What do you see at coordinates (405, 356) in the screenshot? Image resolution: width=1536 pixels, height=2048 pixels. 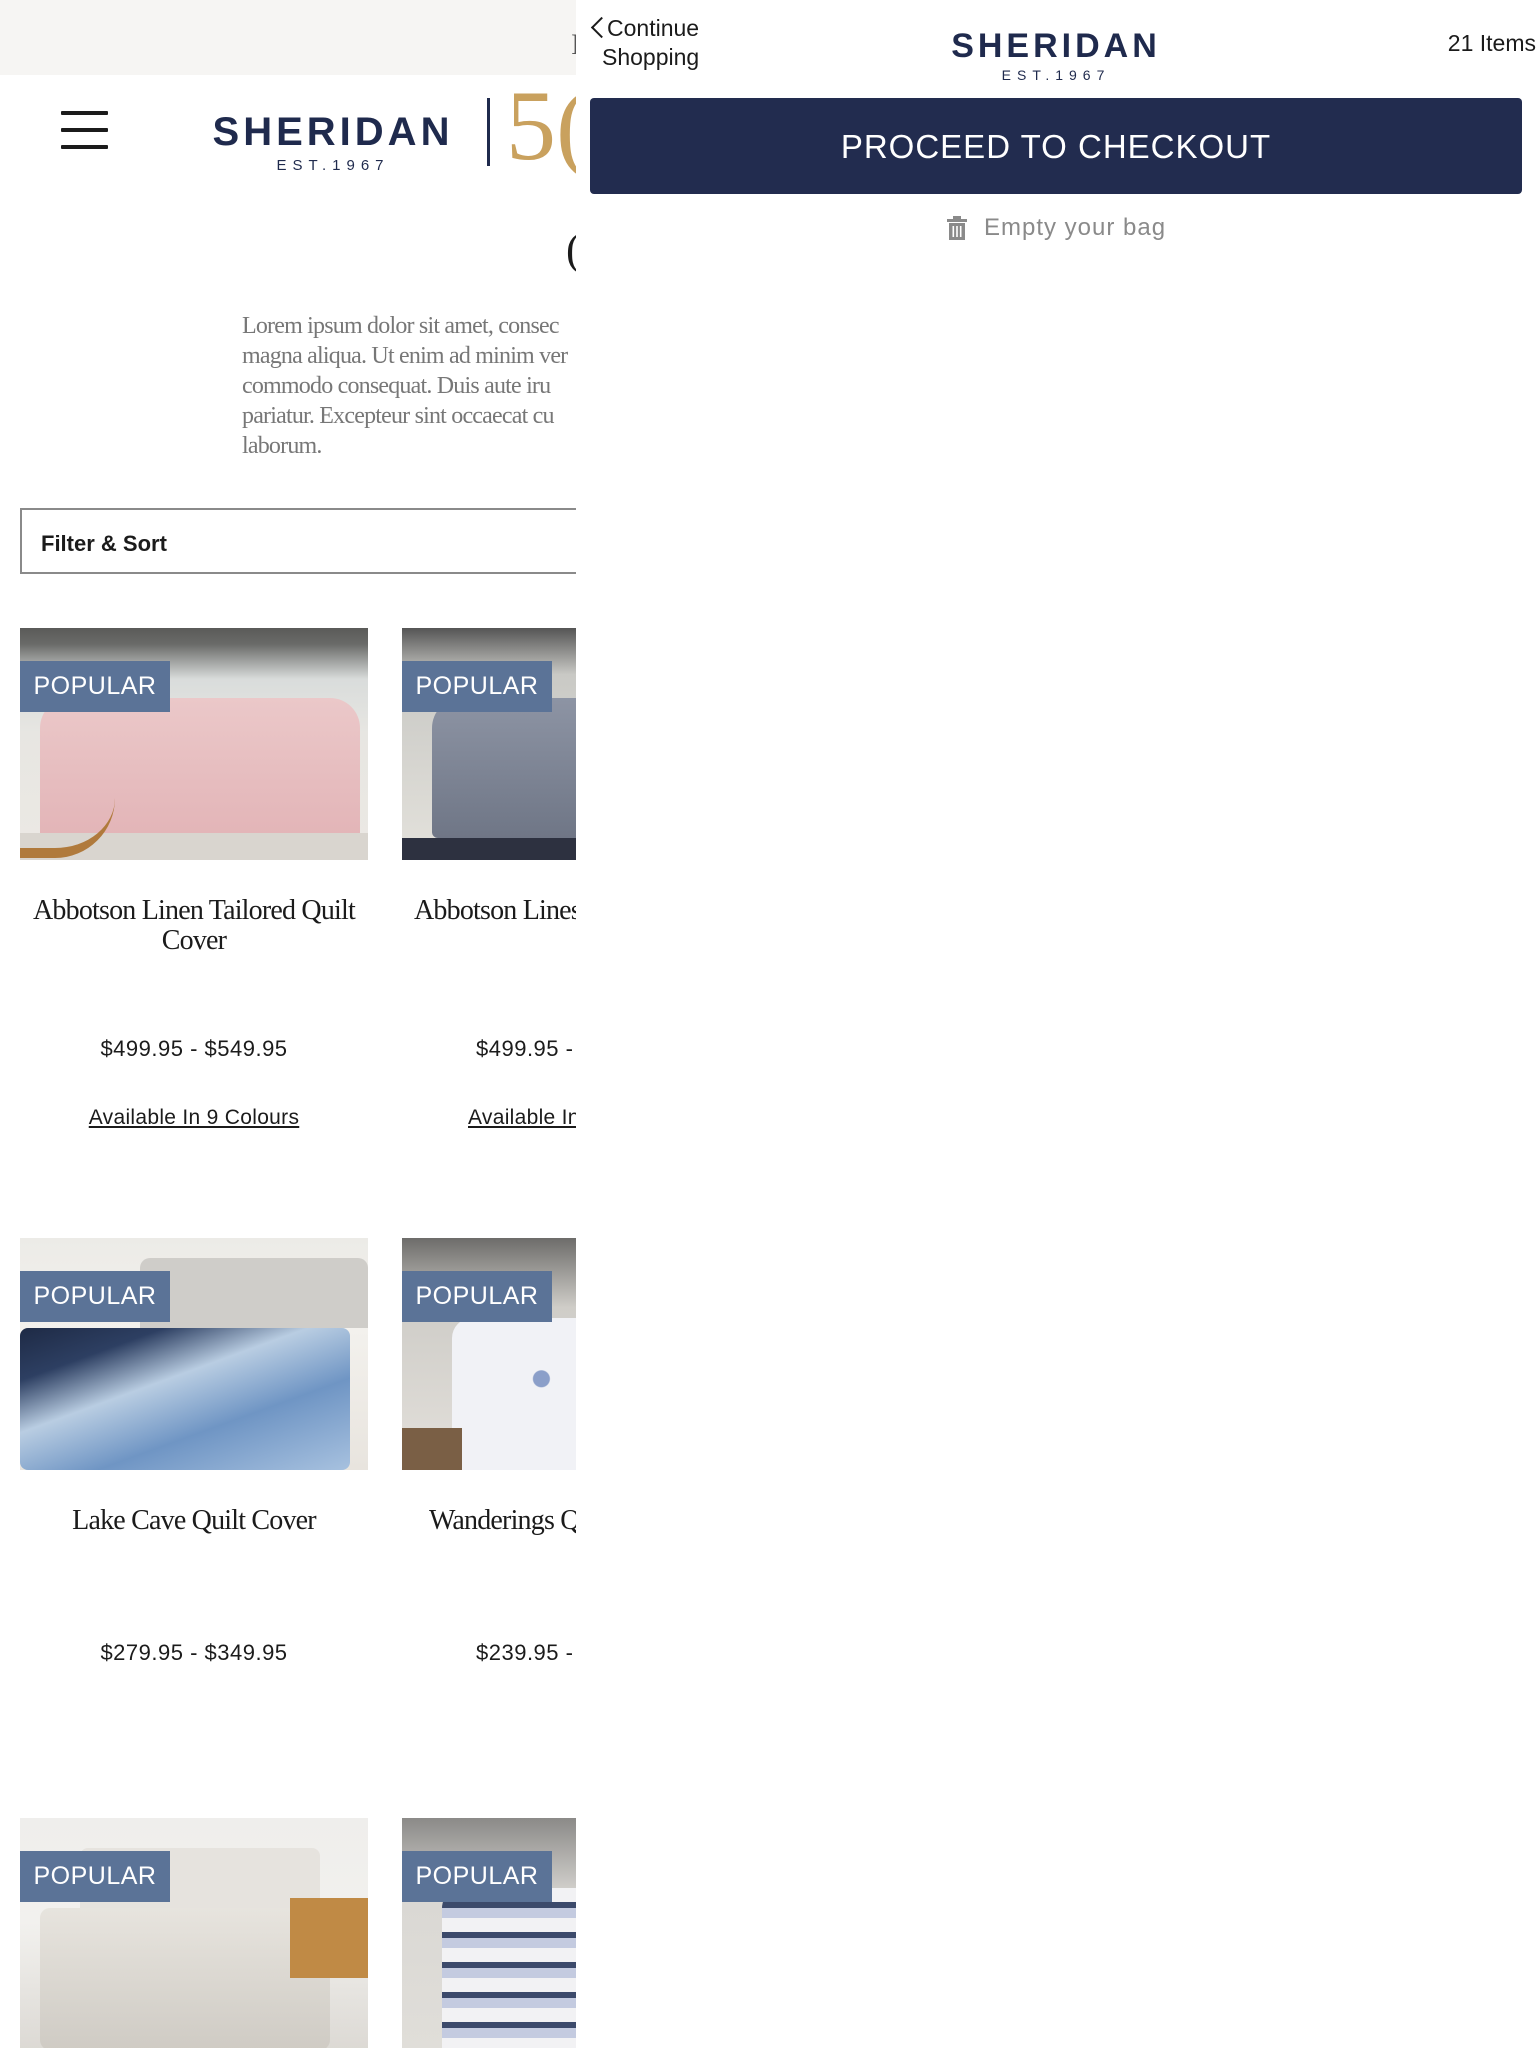 I see `description-line: magna aliqua. Ut enim ad minim ver` at bounding box center [405, 356].